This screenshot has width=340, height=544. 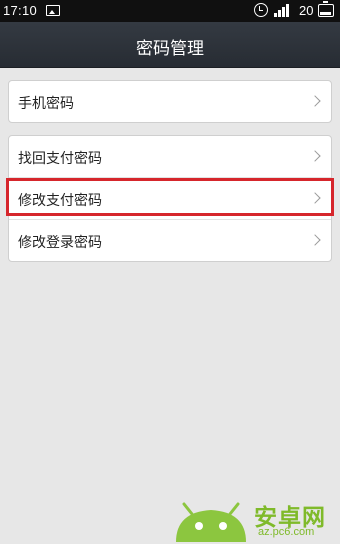 I want to click on watermark: 安卓网 az.pc6.com, so click(x=255, y=520).